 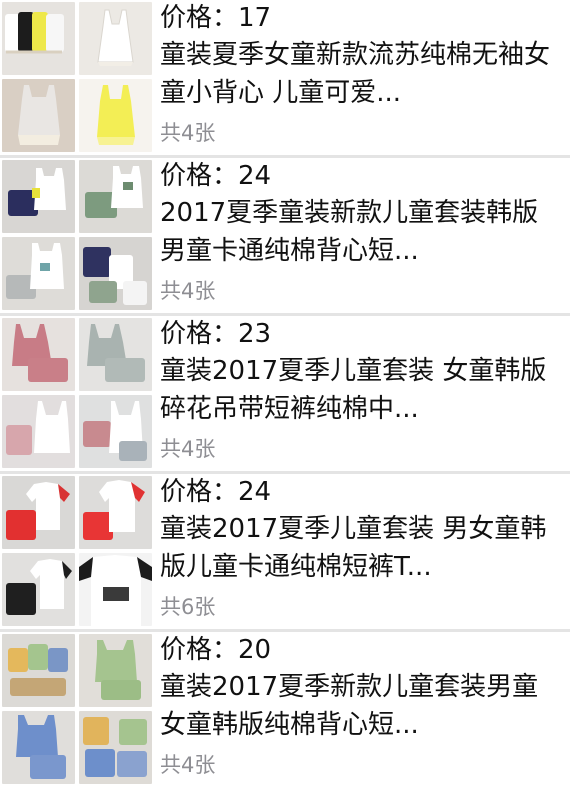 I want to click on product-info: 价格：20 童装2017夏季新款儿童套装男童女童韩版纯棉背心短... 共4张, so click(x=362, y=709).